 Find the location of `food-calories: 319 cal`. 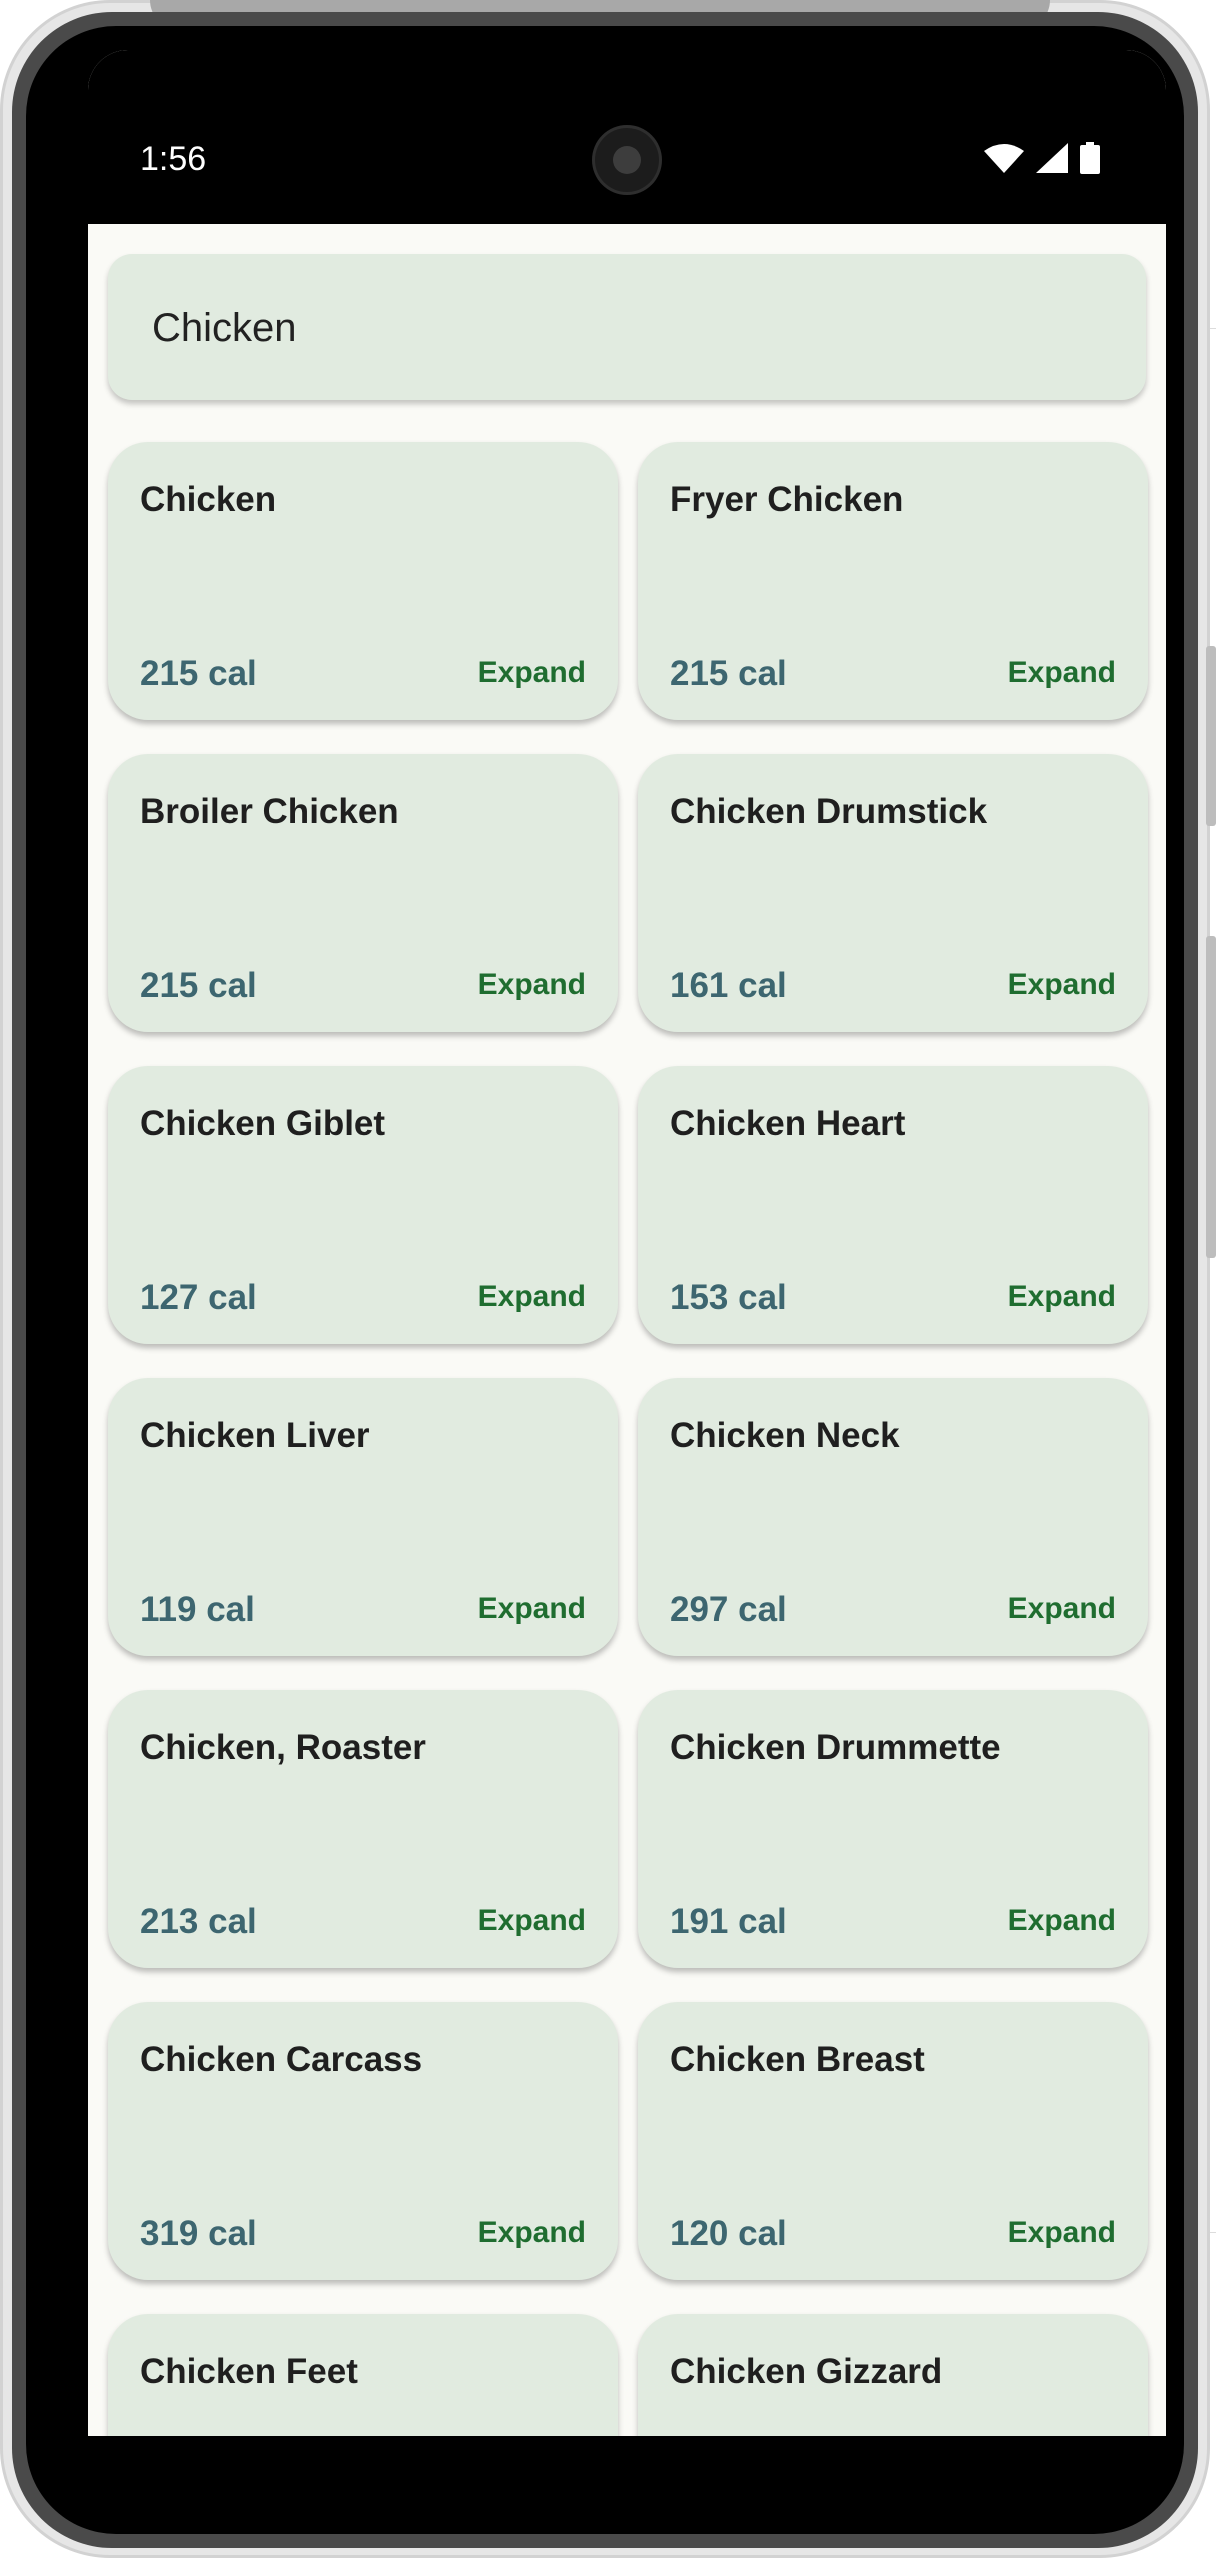

food-calories: 319 cal is located at coordinates (198, 2233).